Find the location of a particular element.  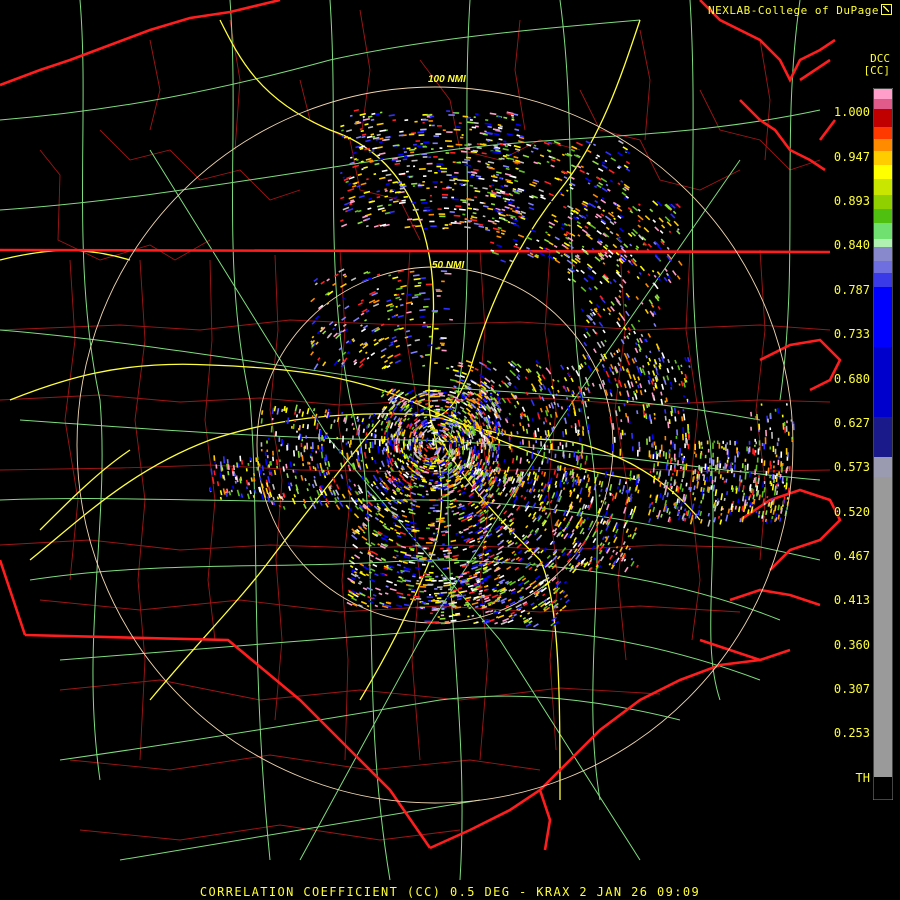

scale-tick: TH is located at coordinates (862, 778).